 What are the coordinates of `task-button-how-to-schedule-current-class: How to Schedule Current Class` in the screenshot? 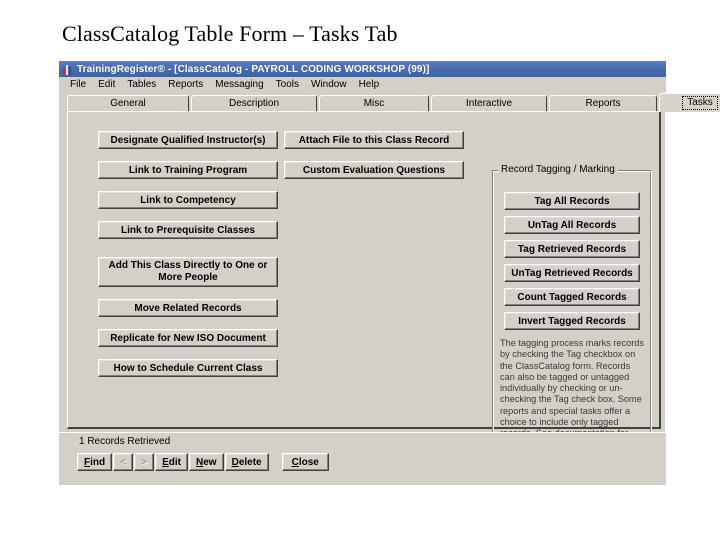 It's located at (188, 368).